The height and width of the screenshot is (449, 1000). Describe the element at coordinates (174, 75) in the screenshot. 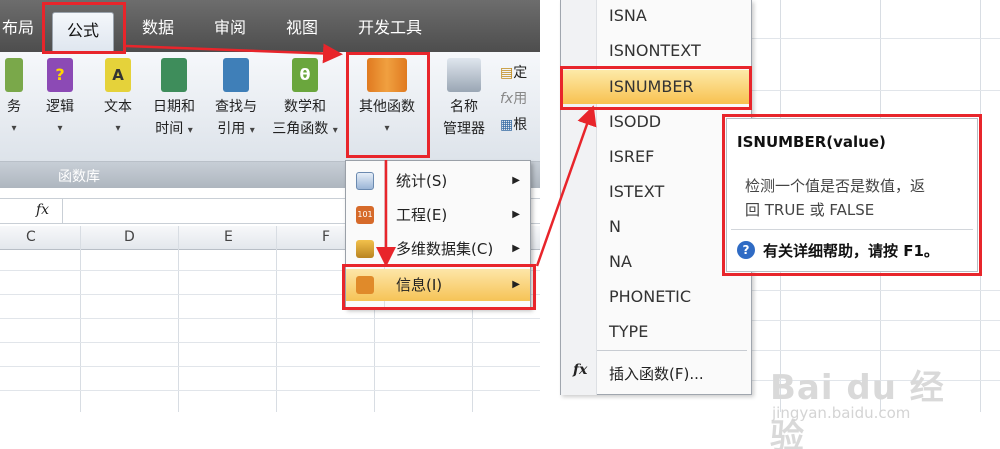

I see `calendar-book-icon` at that location.